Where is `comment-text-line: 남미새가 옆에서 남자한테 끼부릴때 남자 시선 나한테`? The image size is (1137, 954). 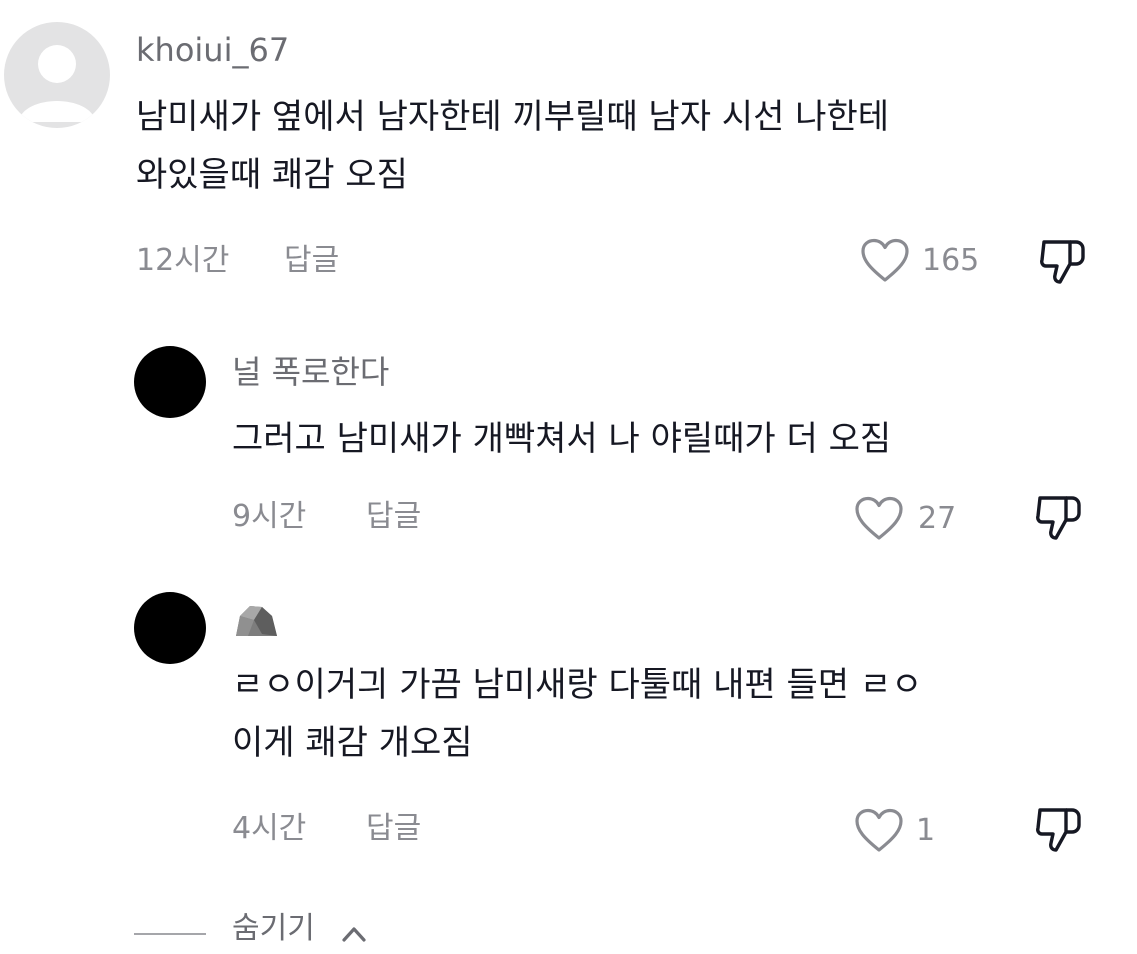
comment-text-line: 남미새가 옆에서 남자한테 끼부릴때 남자 시선 나한테 is located at coordinates (513, 117).